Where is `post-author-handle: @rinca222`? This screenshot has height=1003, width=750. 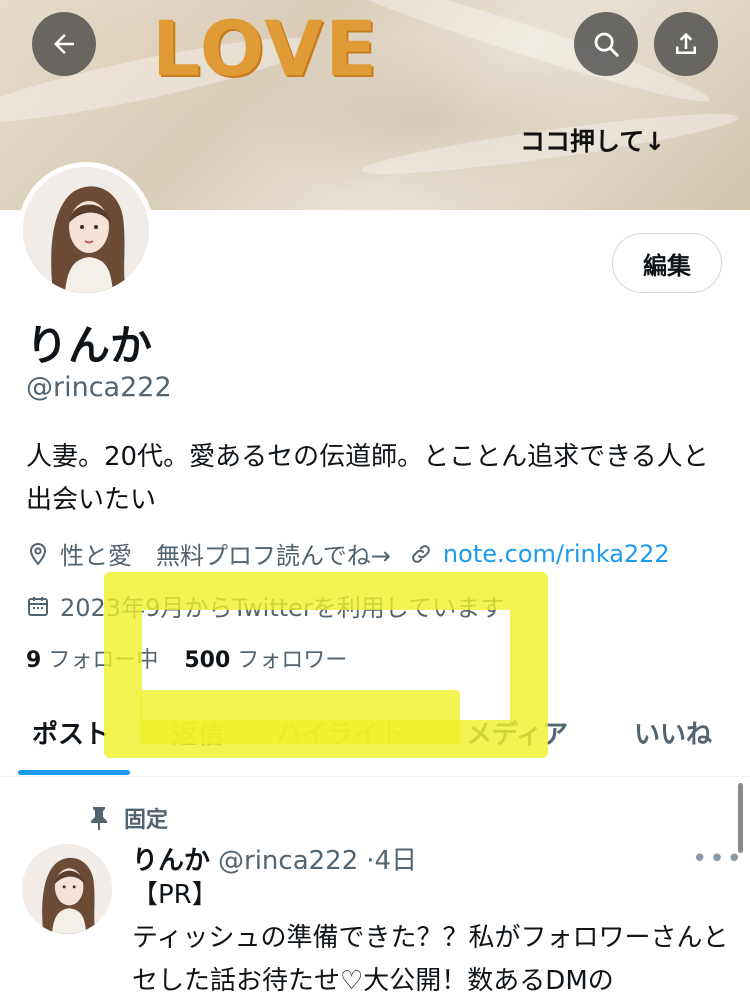 post-author-handle: @rinca222 is located at coordinates (288, 861).